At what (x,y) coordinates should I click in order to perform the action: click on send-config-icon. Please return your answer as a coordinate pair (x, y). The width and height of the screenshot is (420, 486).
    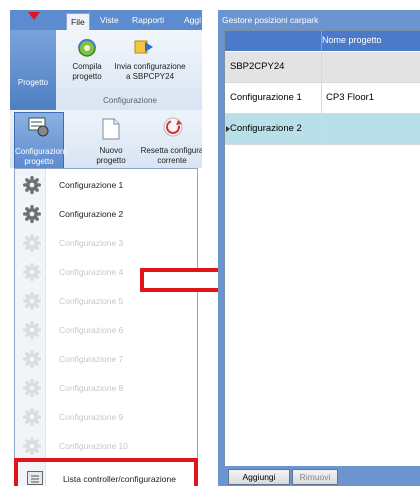
    Looking at the image, I should click on (143, 47).